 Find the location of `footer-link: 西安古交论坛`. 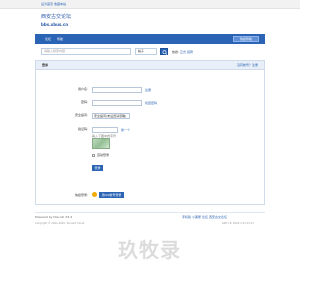

footer-link: 西安古交论坛 is located at coordinates (218, 217).